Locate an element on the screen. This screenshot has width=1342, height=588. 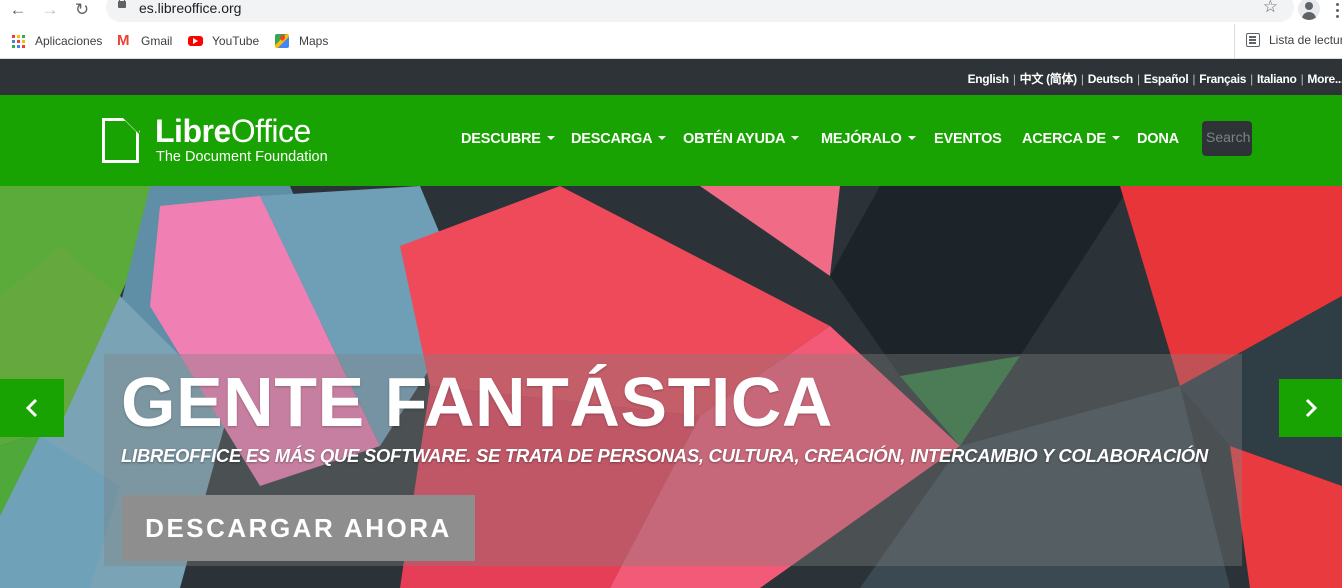
lang-espanol: Español is located at coordinates (1166, 79).